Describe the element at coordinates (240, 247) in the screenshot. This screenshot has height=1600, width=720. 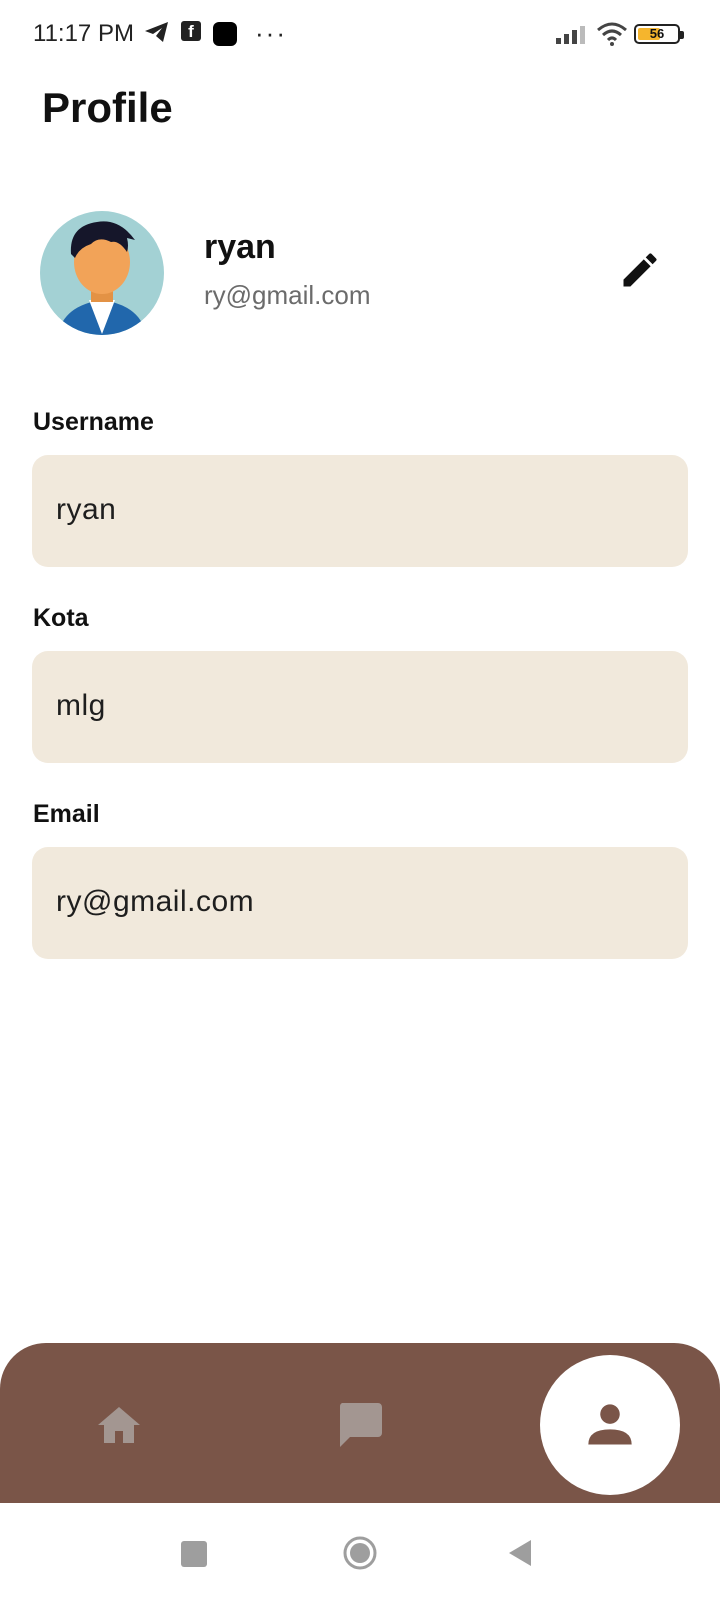
I see `profile-name: ryan` at that location.